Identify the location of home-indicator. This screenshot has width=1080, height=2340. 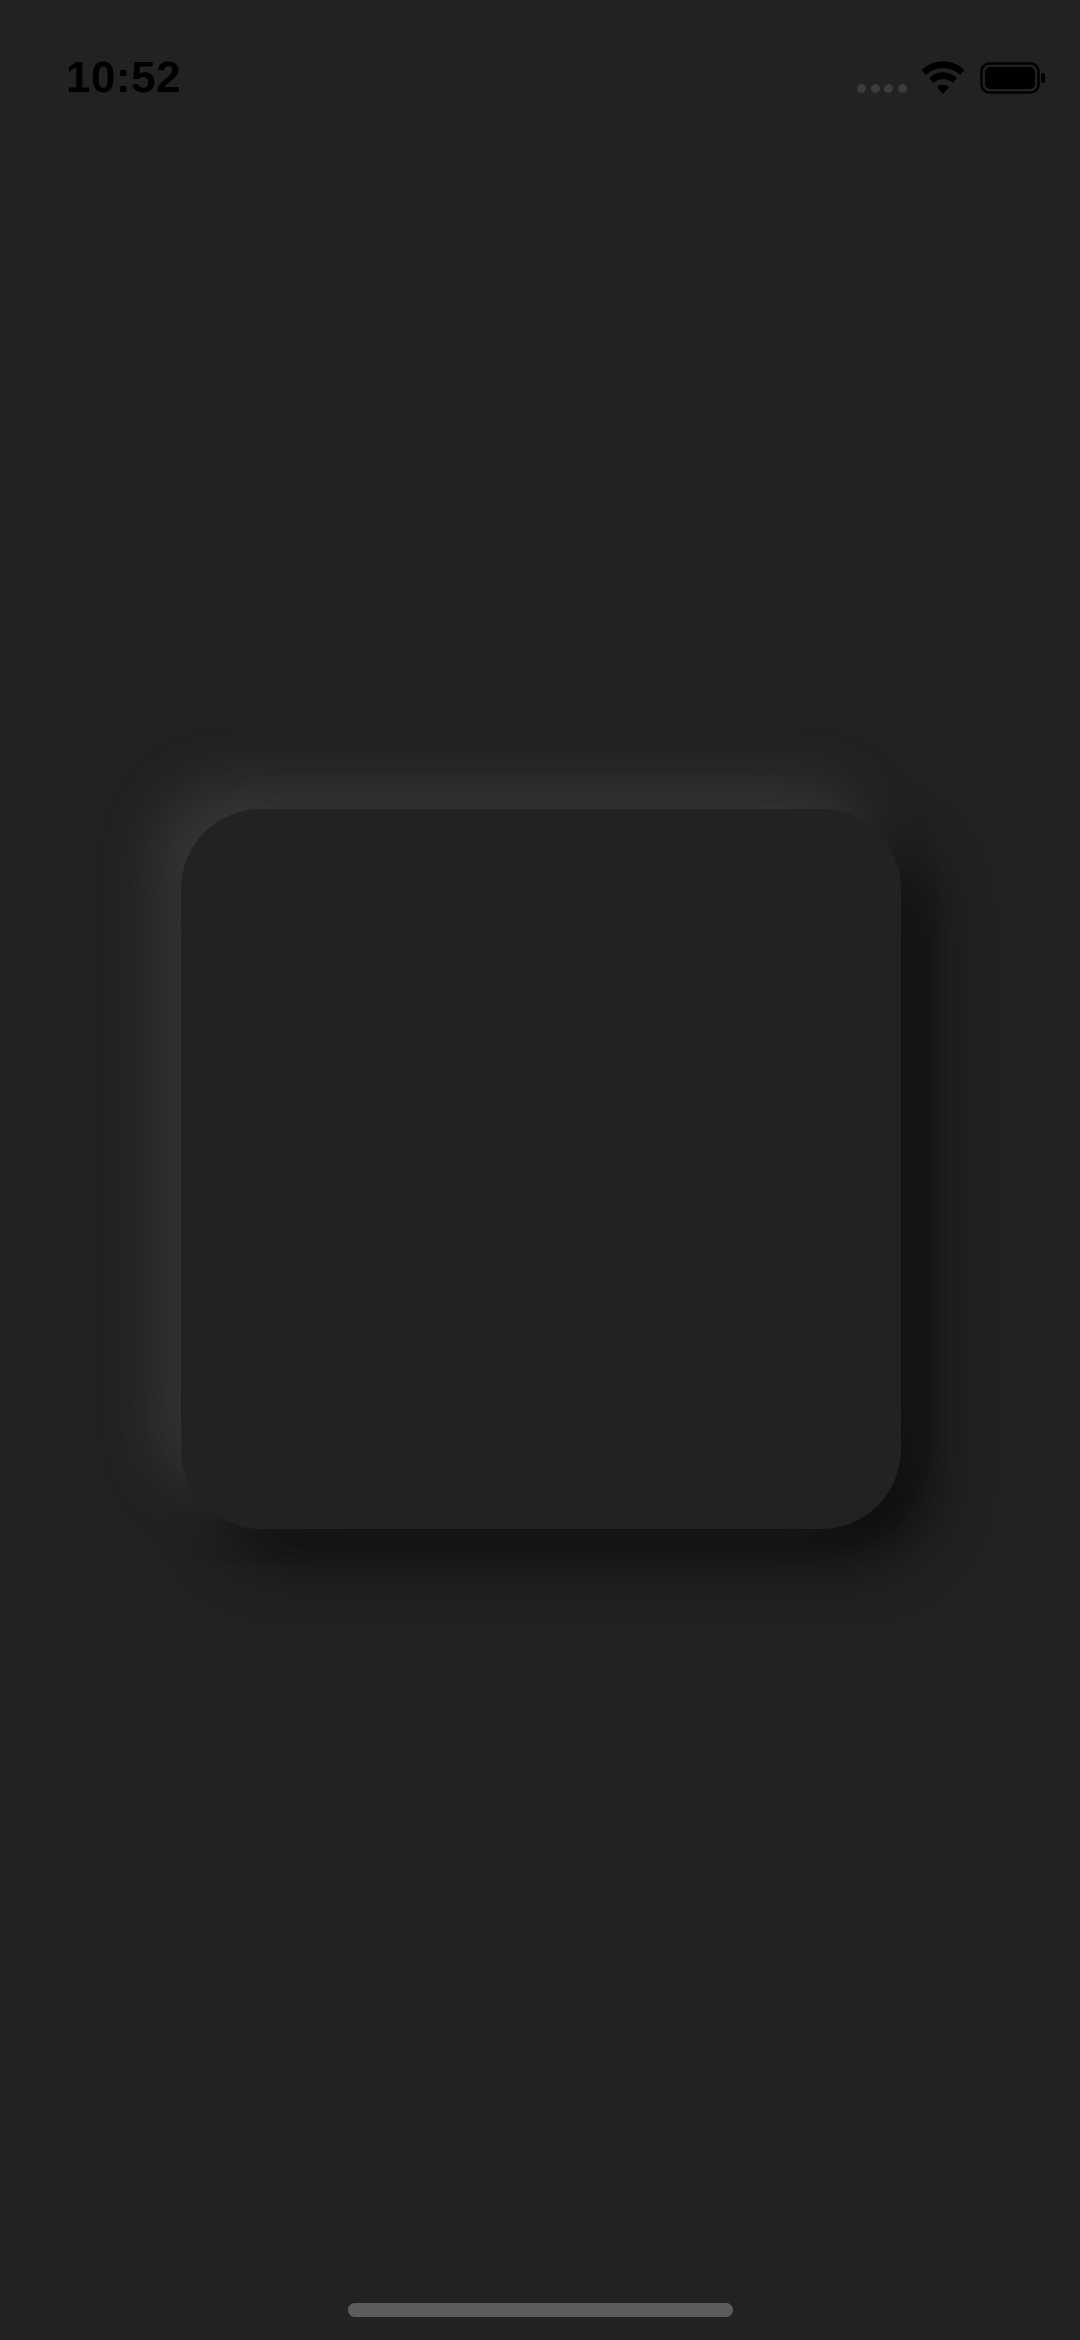
(540, 2310).